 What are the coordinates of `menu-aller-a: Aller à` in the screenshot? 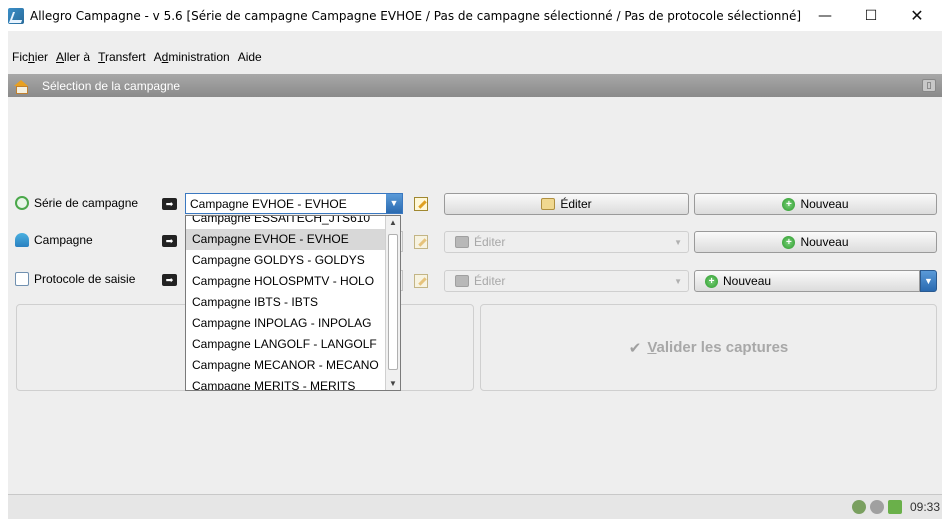 It's located at (73, 57).